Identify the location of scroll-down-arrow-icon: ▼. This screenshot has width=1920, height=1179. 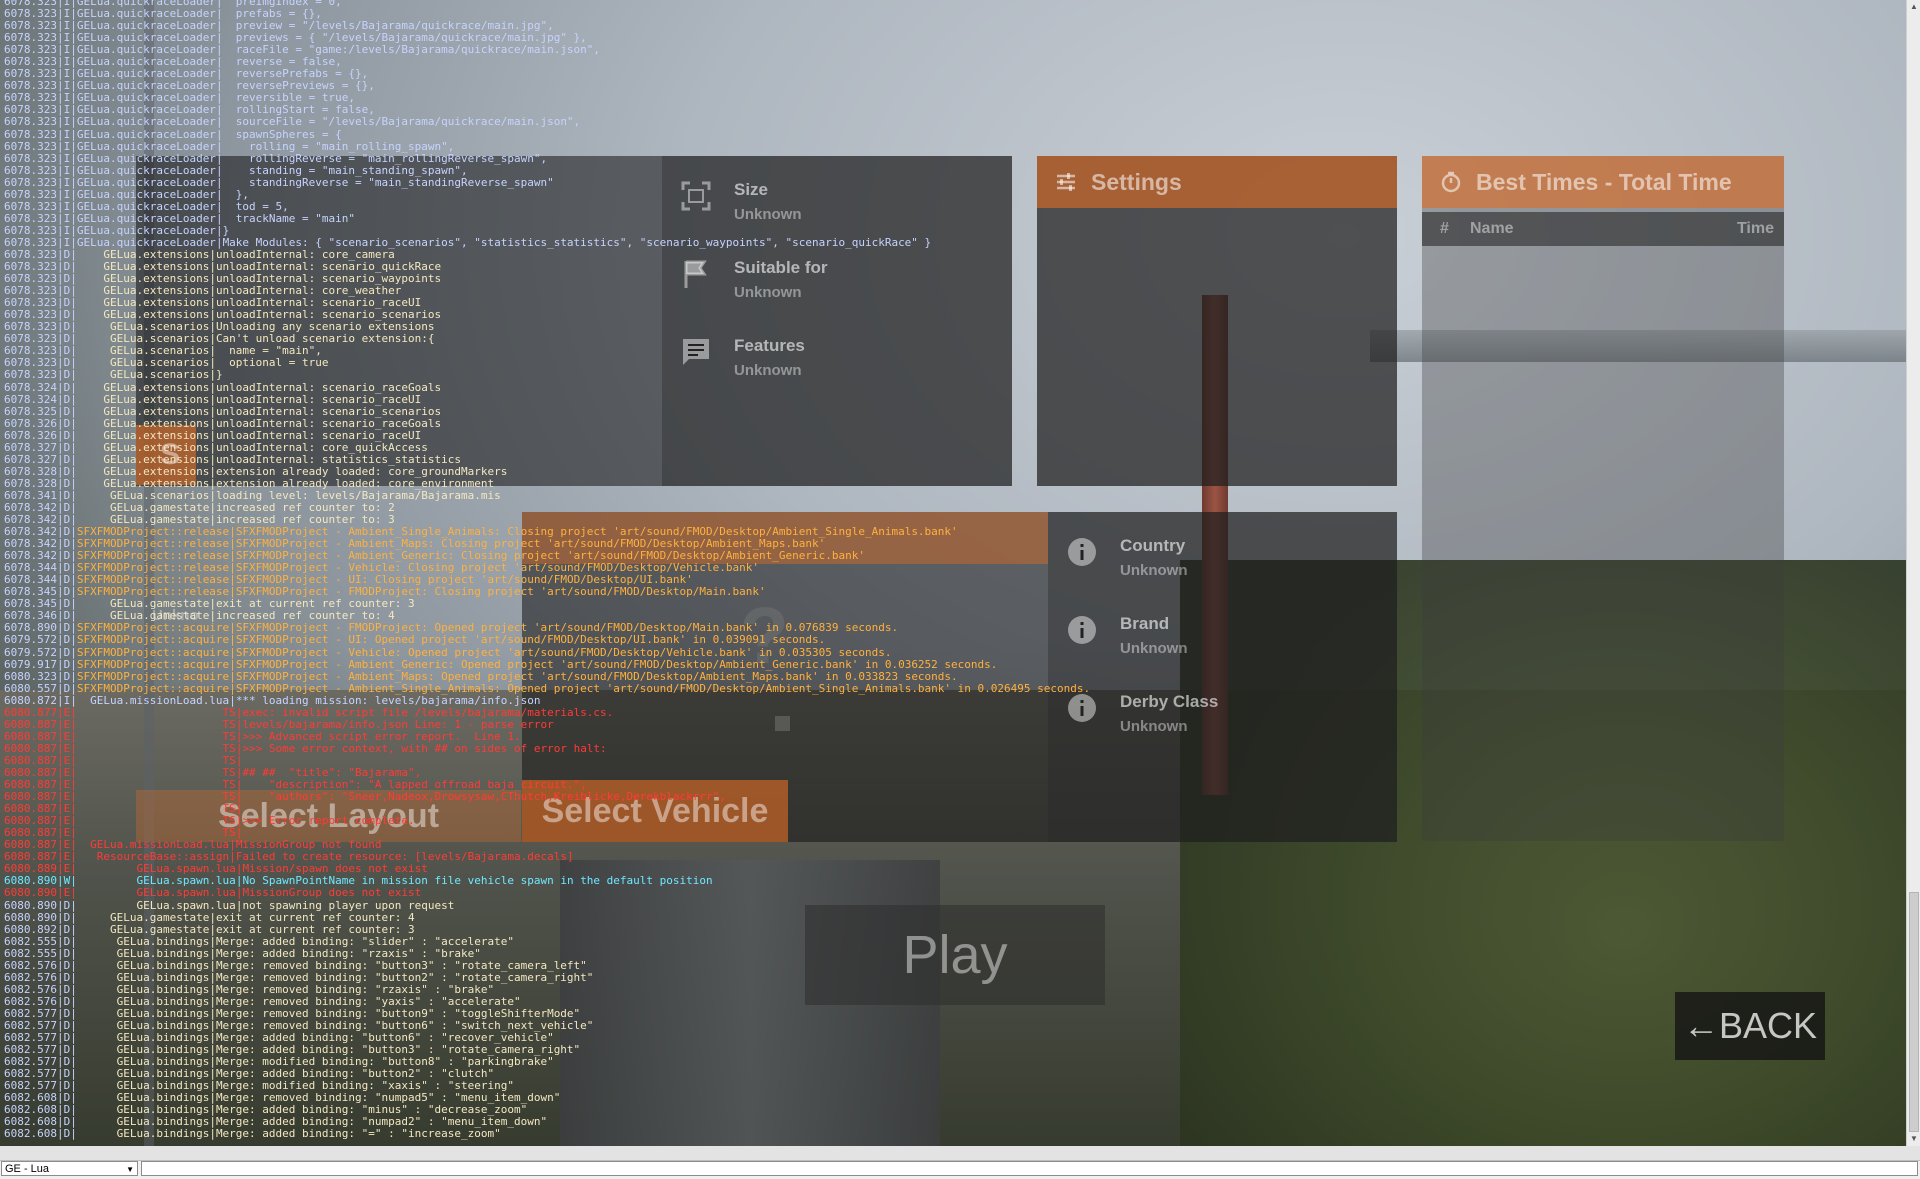
(1913, 1139).